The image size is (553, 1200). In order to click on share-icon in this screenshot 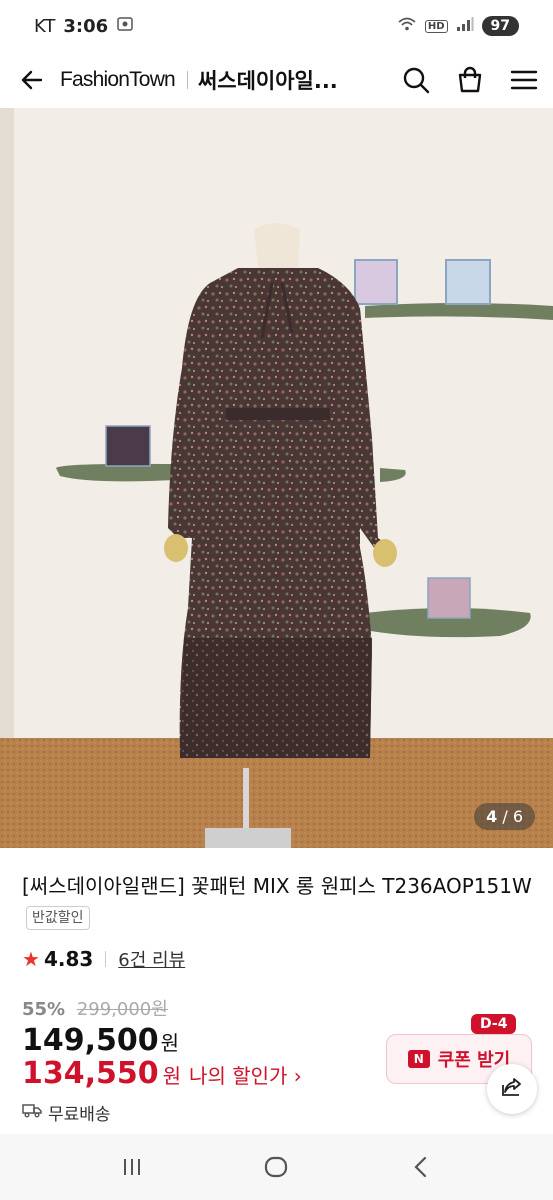, I will do `click(512, 1089)`.